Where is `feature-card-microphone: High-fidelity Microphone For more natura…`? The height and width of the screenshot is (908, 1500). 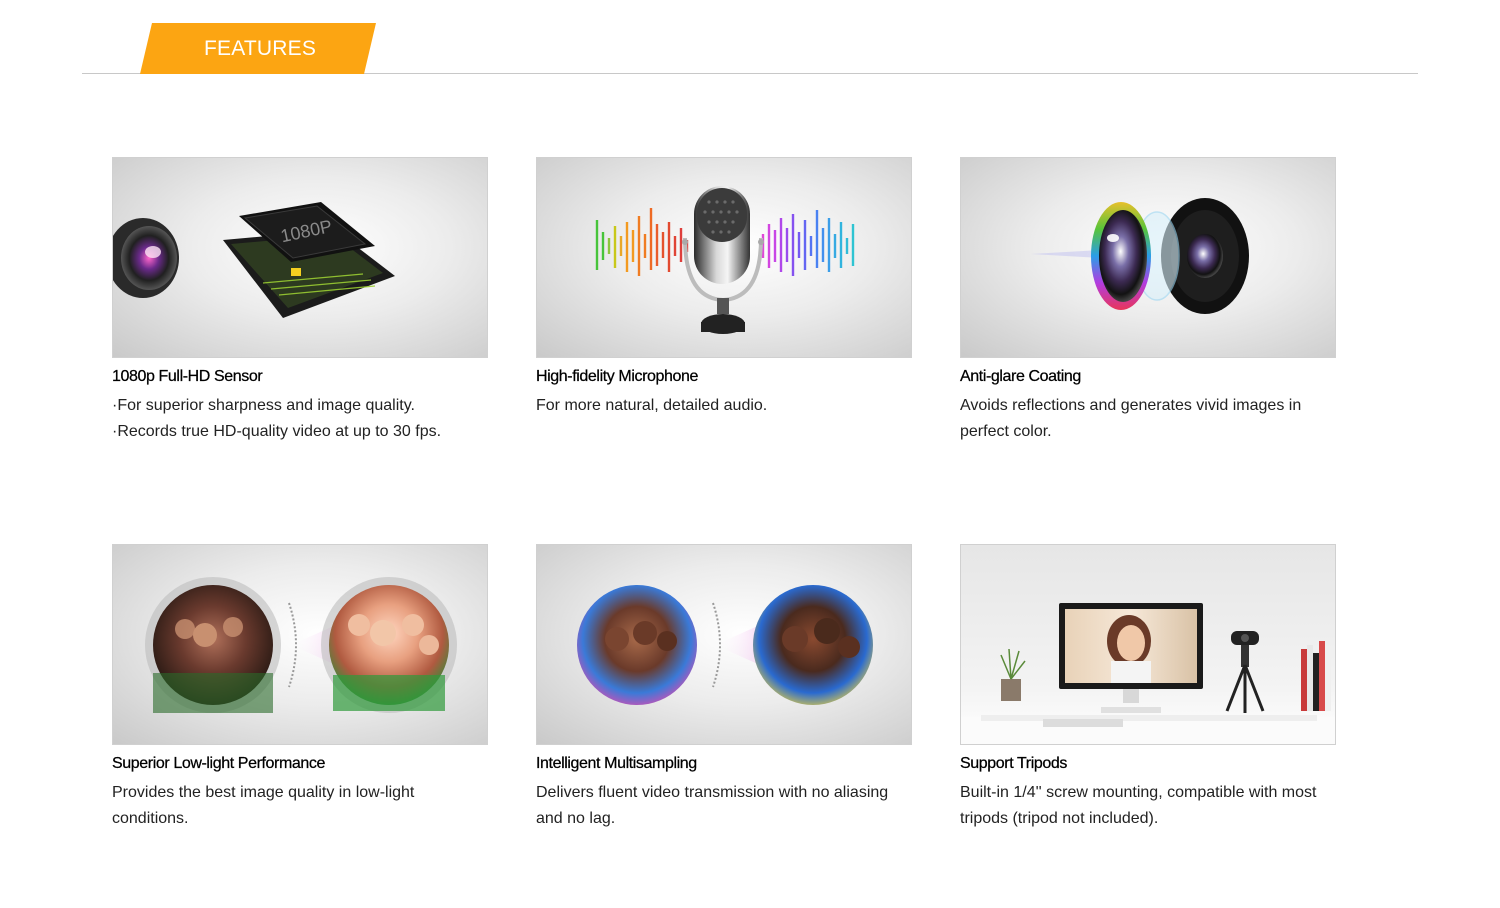
feature-card-microphone: High-fidelity Microphone For more natura… is located at coordinates (724, 288).